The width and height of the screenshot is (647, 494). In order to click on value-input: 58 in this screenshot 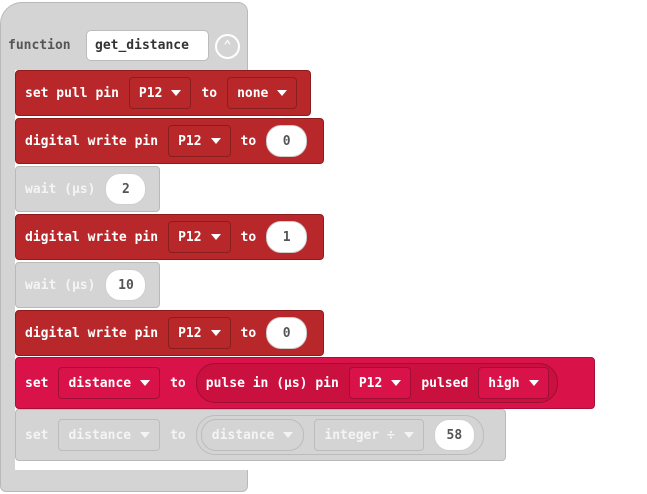, I will do `click(454, 435)`.